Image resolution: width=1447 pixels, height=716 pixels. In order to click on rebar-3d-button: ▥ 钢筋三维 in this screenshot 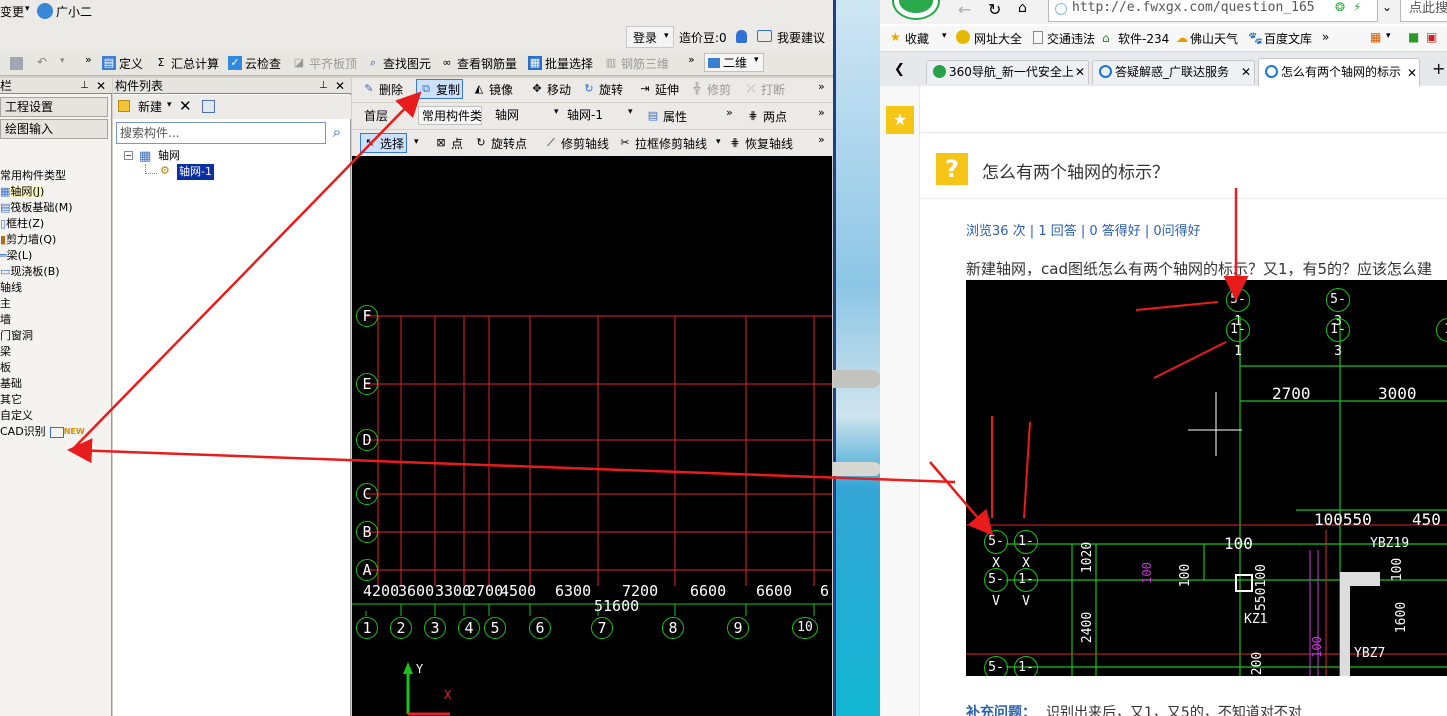, I will do `click(636, 63)`.